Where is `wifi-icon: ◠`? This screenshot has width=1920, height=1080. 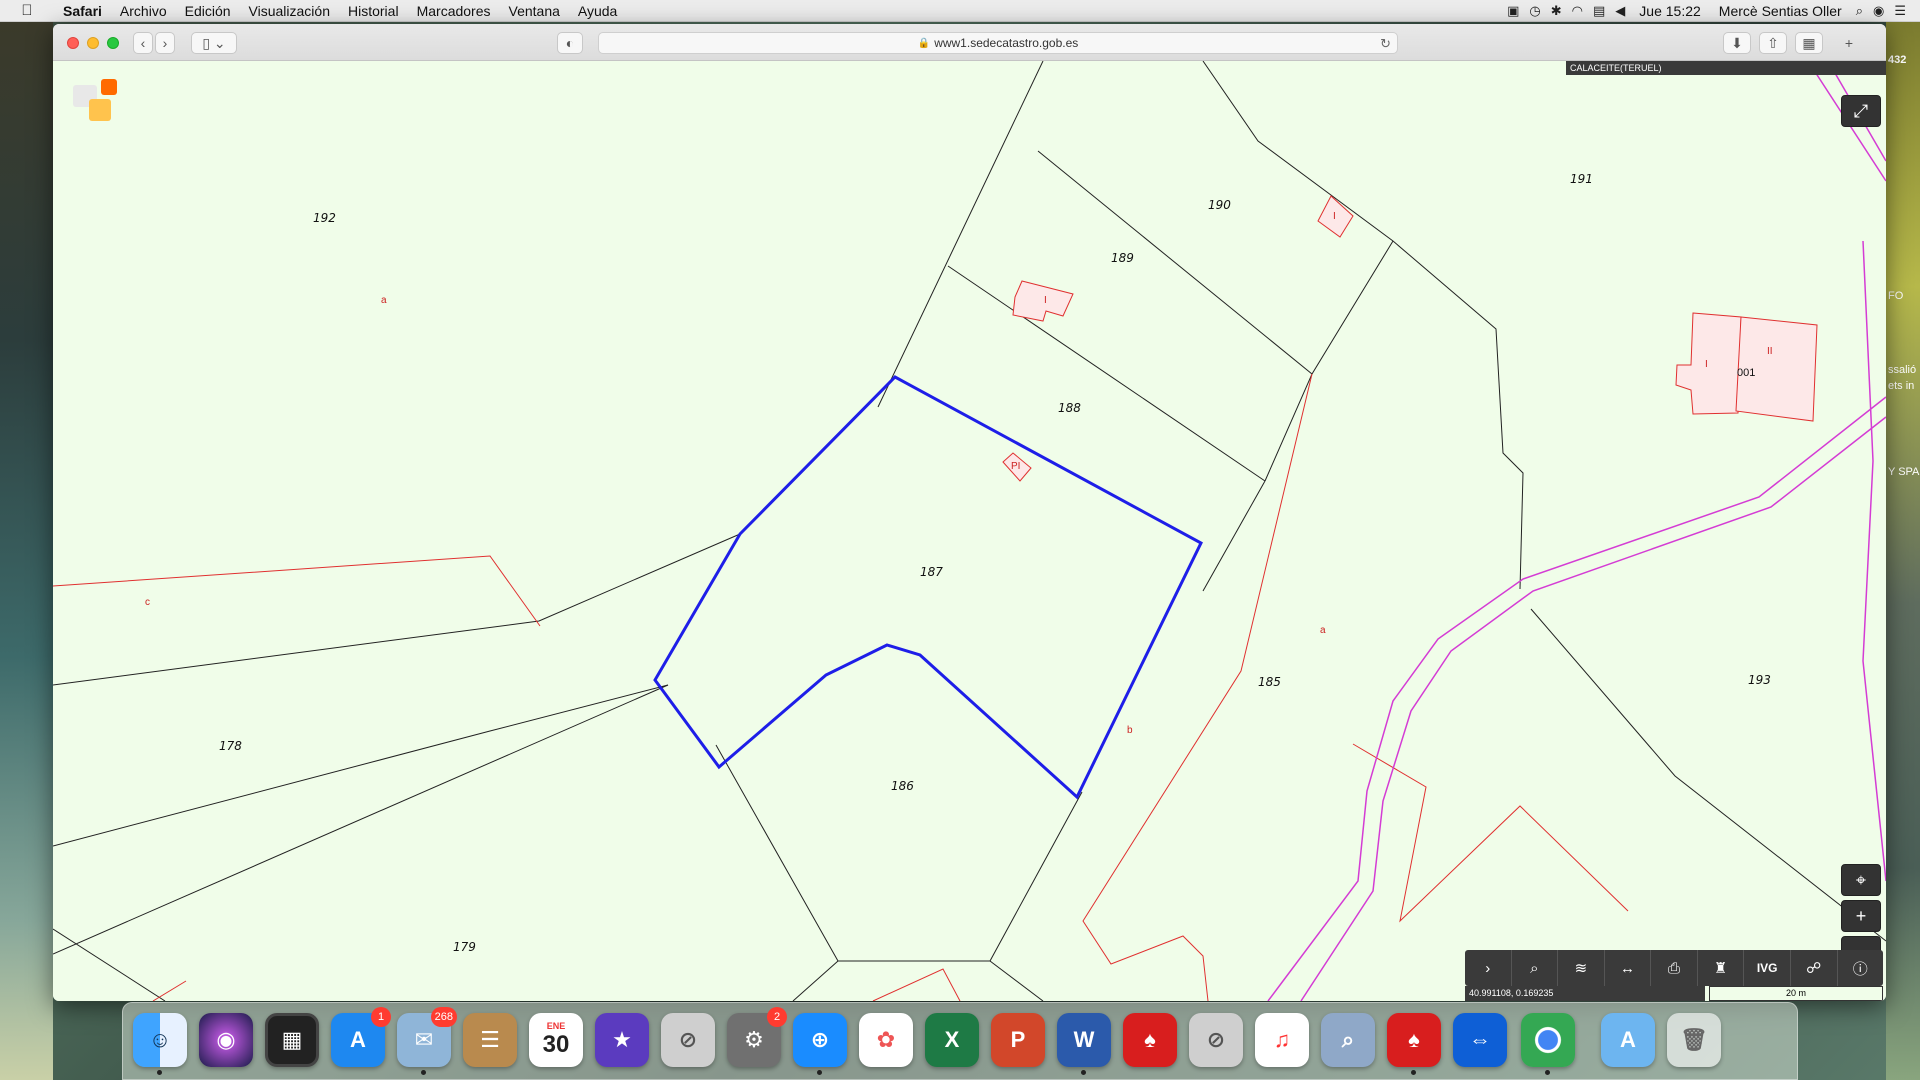
wifi-icon: ◠ is located at coordinates (1577, 11).